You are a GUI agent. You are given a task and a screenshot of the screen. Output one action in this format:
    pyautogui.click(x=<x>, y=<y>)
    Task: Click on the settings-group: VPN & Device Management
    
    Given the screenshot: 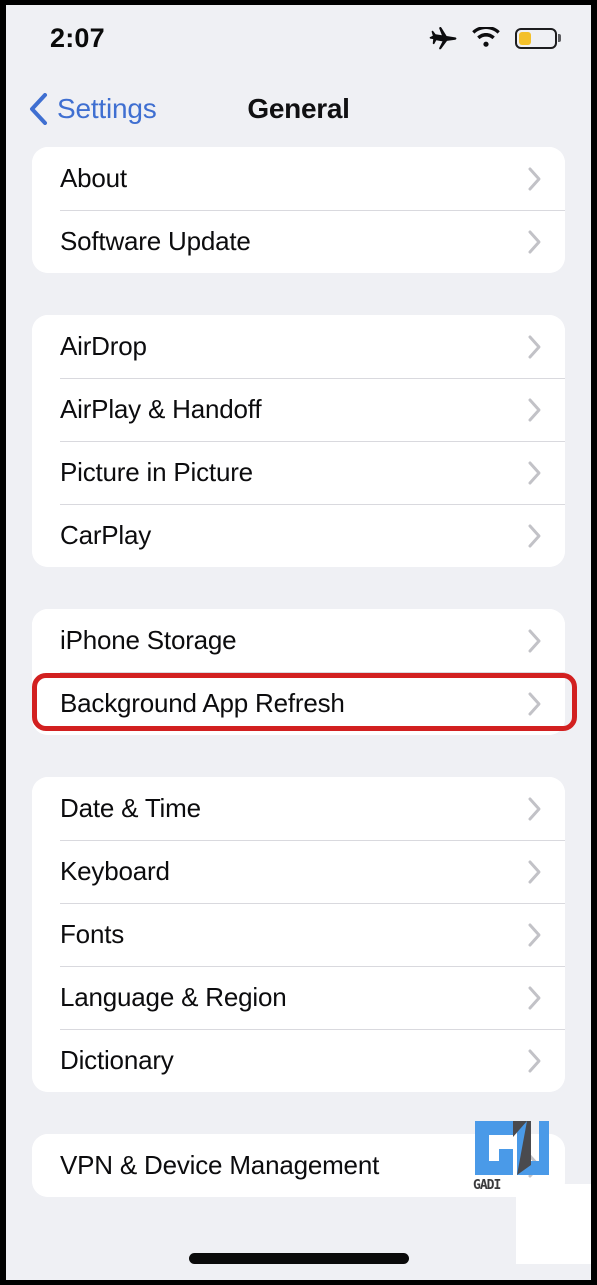 What is the action you would take?
    pyautogui.click(x=298, y=1165)
    